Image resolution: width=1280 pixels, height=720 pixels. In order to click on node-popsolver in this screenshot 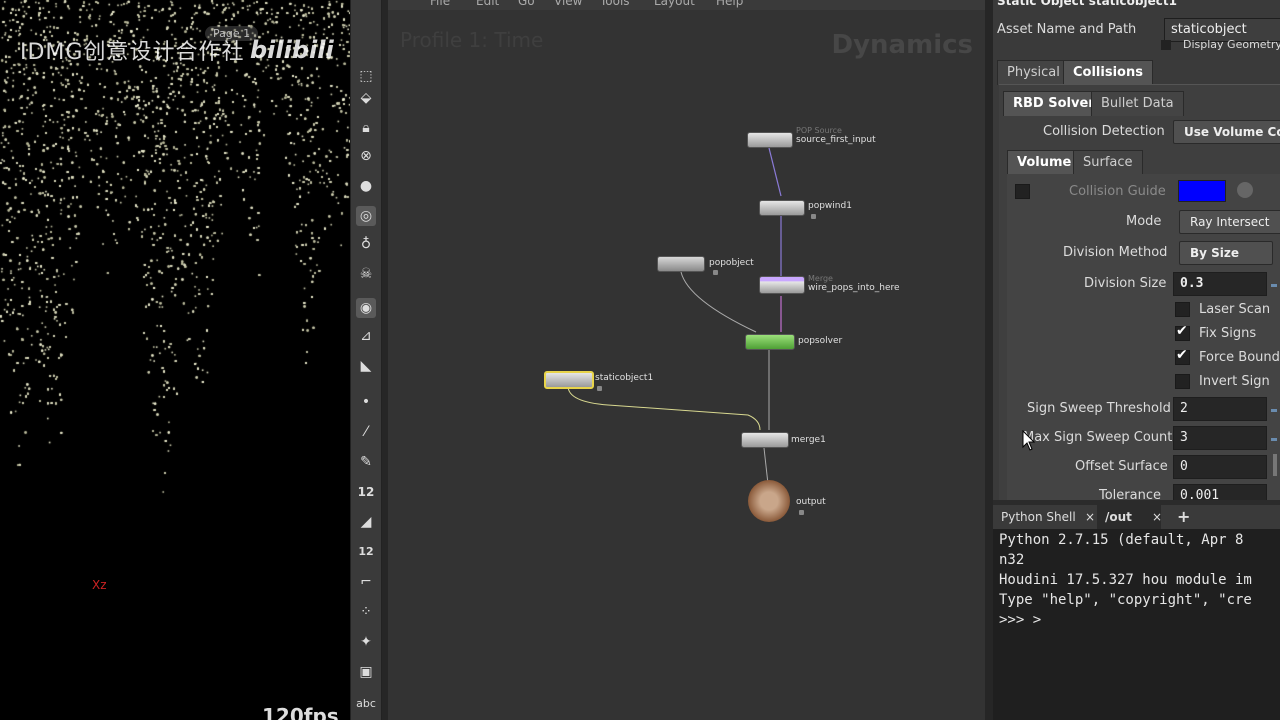, I will do `click(770, 342)`.